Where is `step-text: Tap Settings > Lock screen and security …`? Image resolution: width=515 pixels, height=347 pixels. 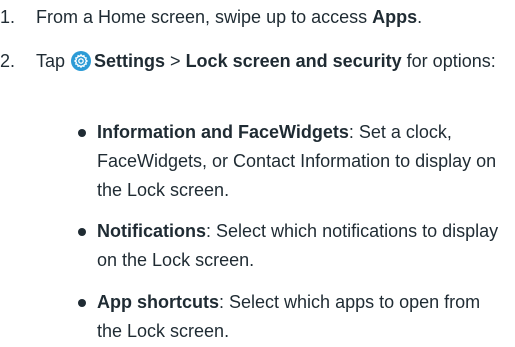
step-text: Tap Settings > Lock screen and security … is located at coordinates (271, 61).